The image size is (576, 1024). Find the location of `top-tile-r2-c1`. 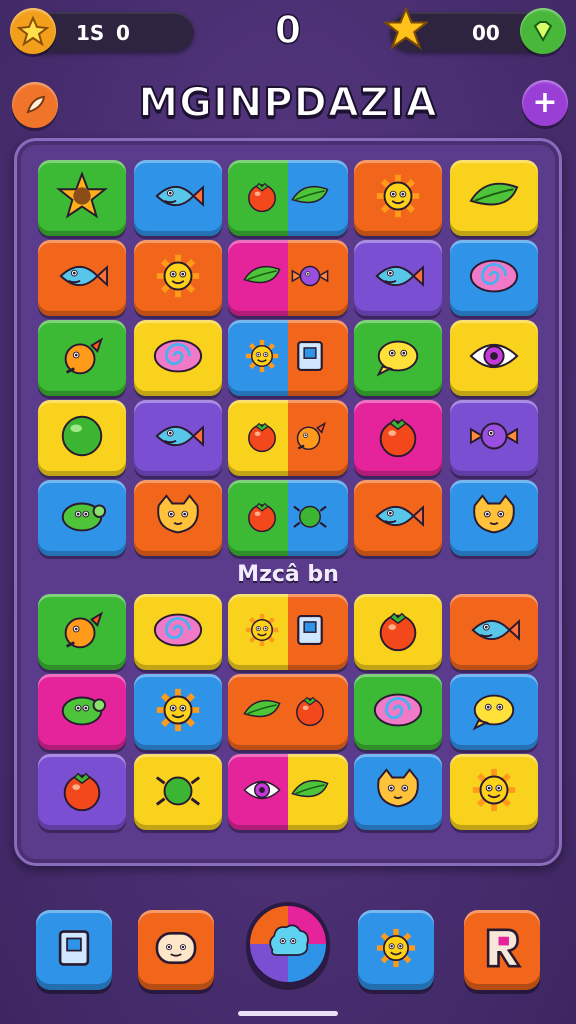

top-tile-r2-c1 is located at coordinates (82, 278).